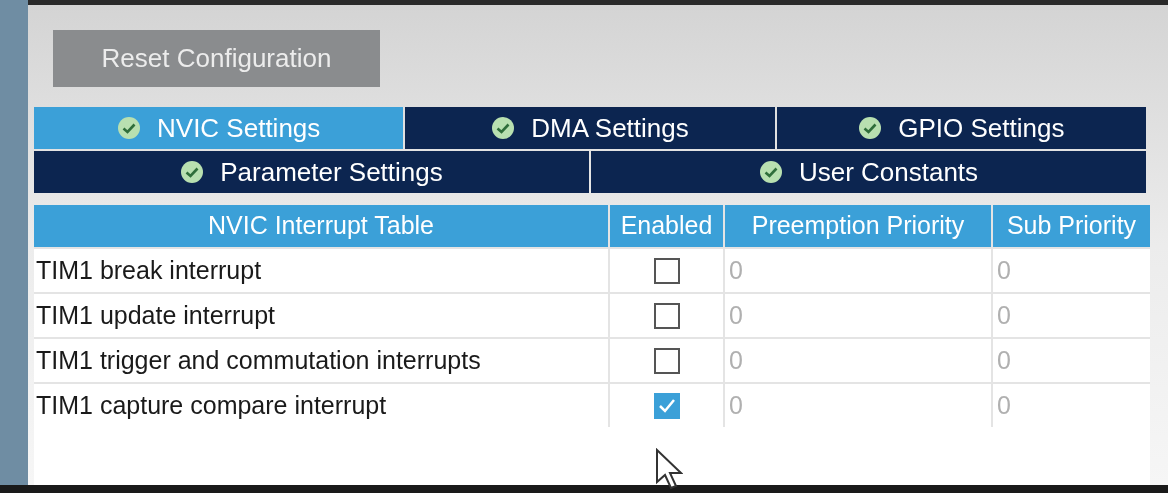  What do you see at coordinates (868, 172) in the screenshot?
I see `settings-tab: User Constants` at bounding box center [868, 172].